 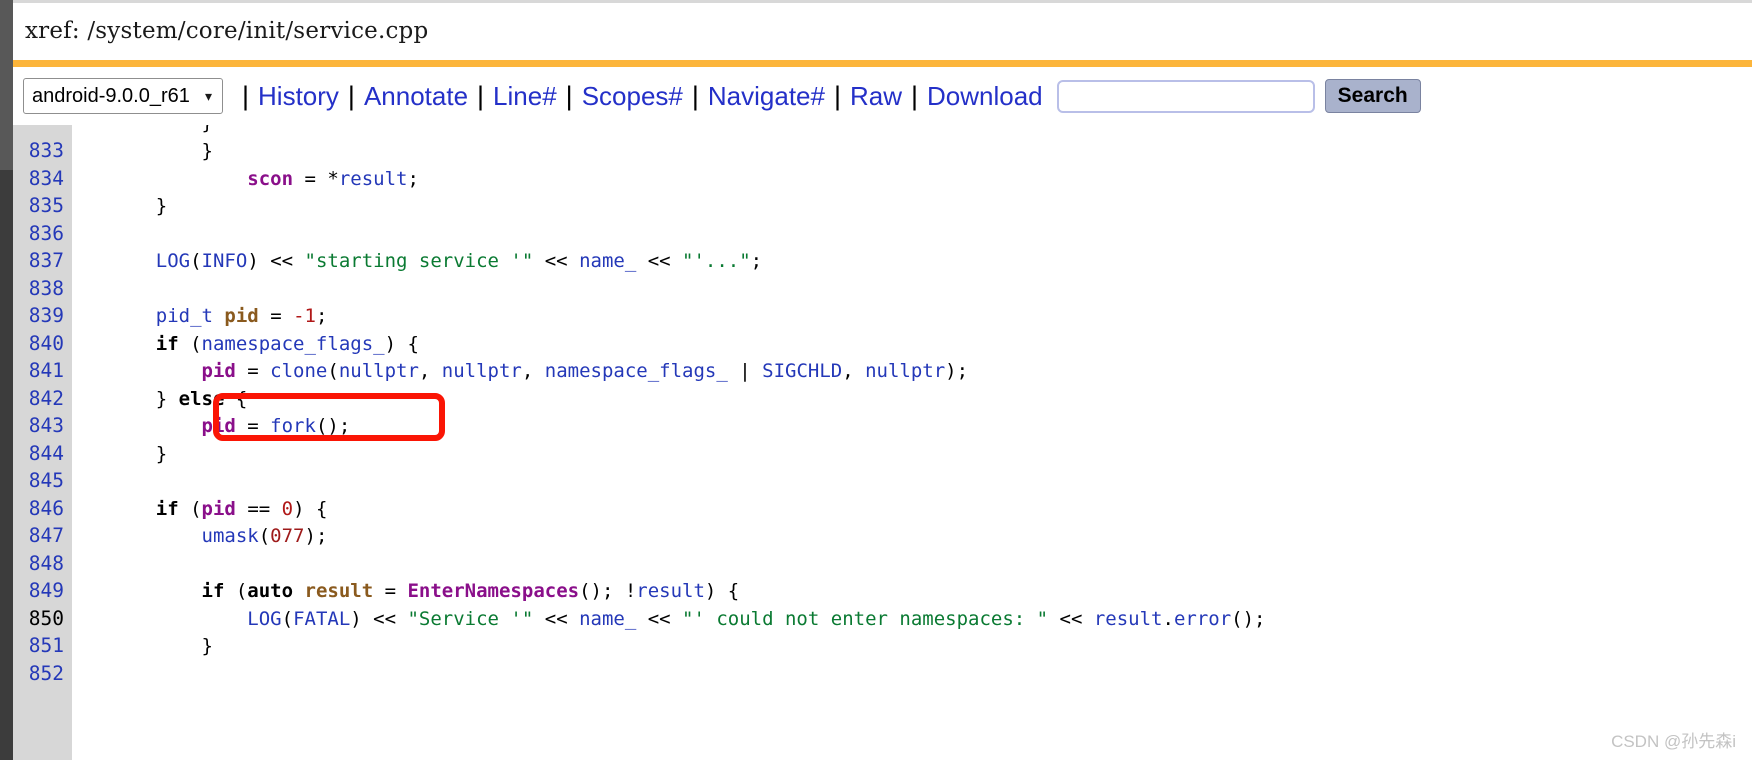 What do you see at coordinates (42, 508) in the screenshot?
I see `line-number: 846` at bounding box center [42, 508].